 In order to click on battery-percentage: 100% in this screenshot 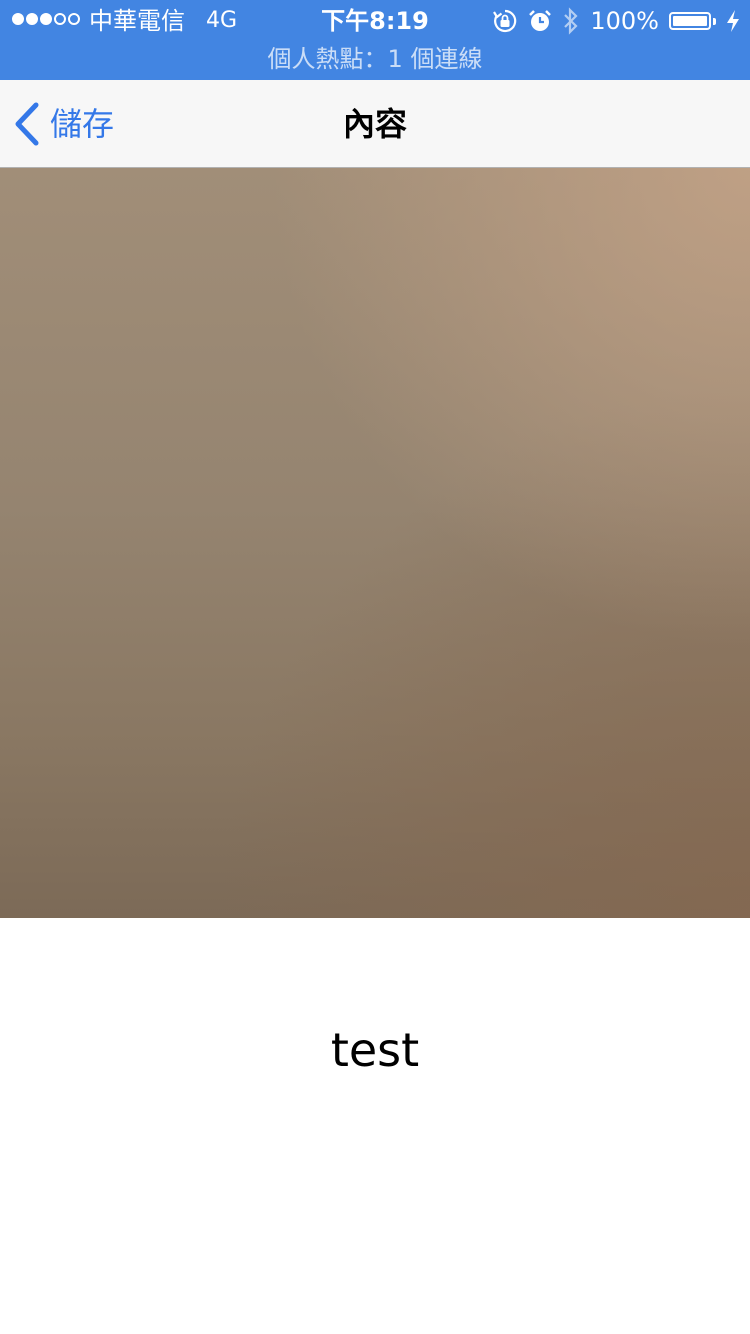, I will do `click(624, 21)`.